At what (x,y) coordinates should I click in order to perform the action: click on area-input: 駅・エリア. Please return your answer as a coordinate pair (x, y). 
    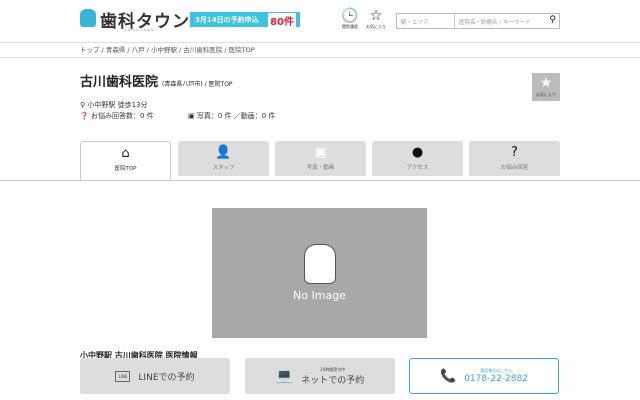
    Looking at the image, I should click on (426, 21).